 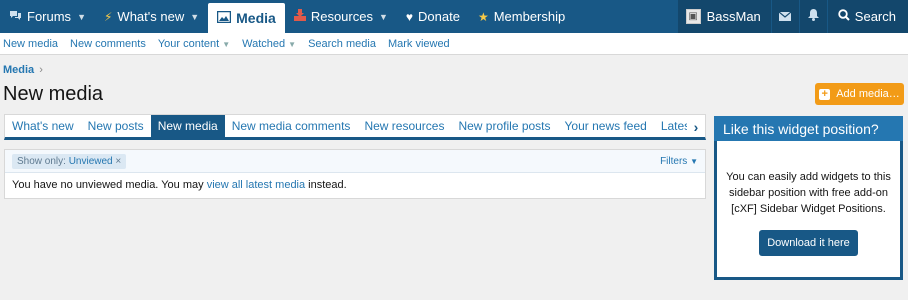 What do you see at coordinates (108, 16) in the screenshot?
I see `bolt-icon: ⚡` at bounding box center [108, 16].